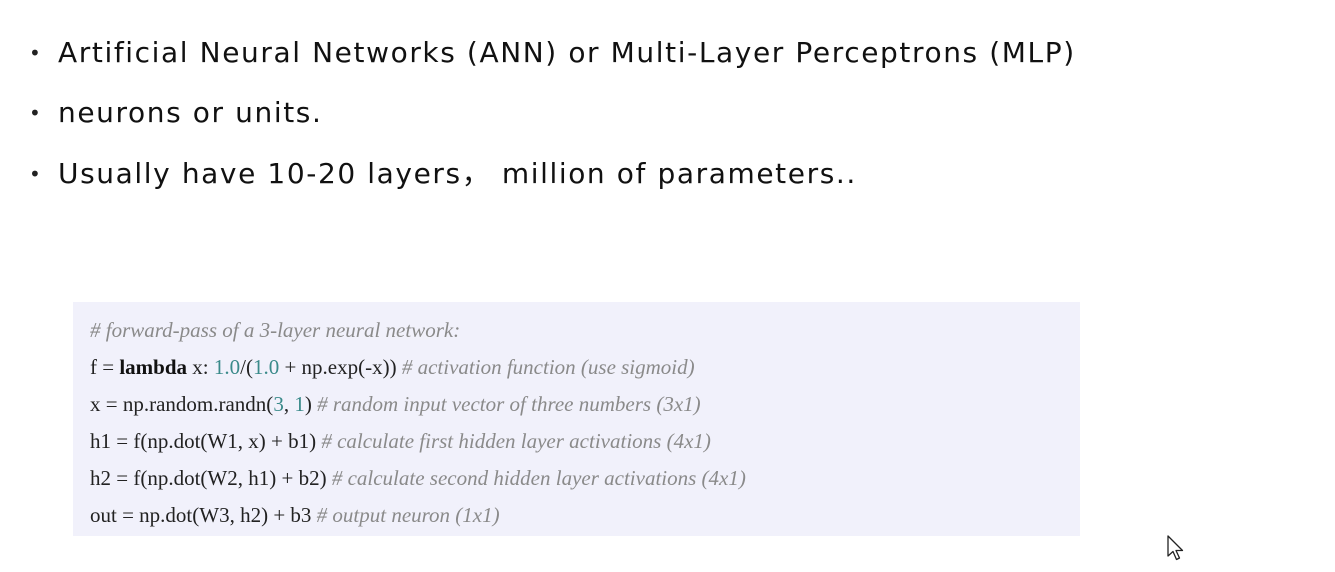  I want to click on code-number: 1, so click(299, 404).